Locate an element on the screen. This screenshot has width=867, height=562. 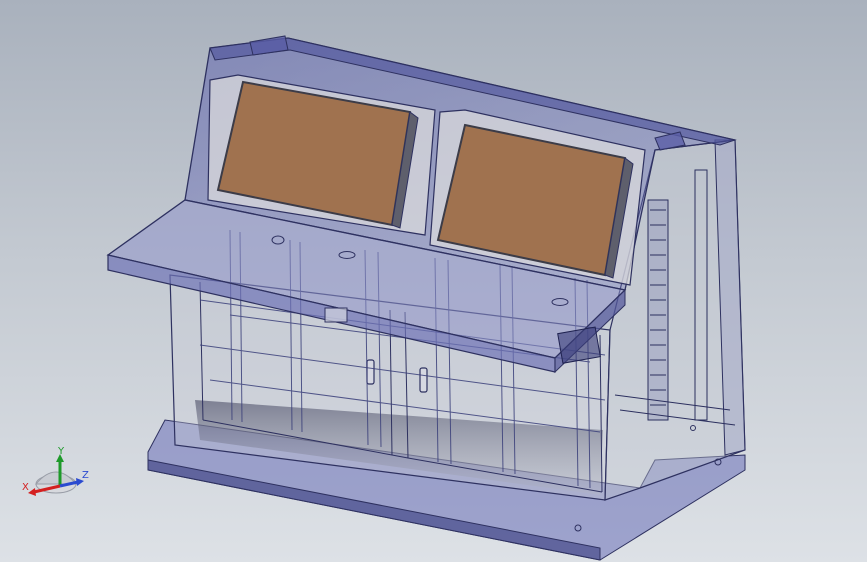
orientation-triad: X Y Z is located at coordinates (58, 476).